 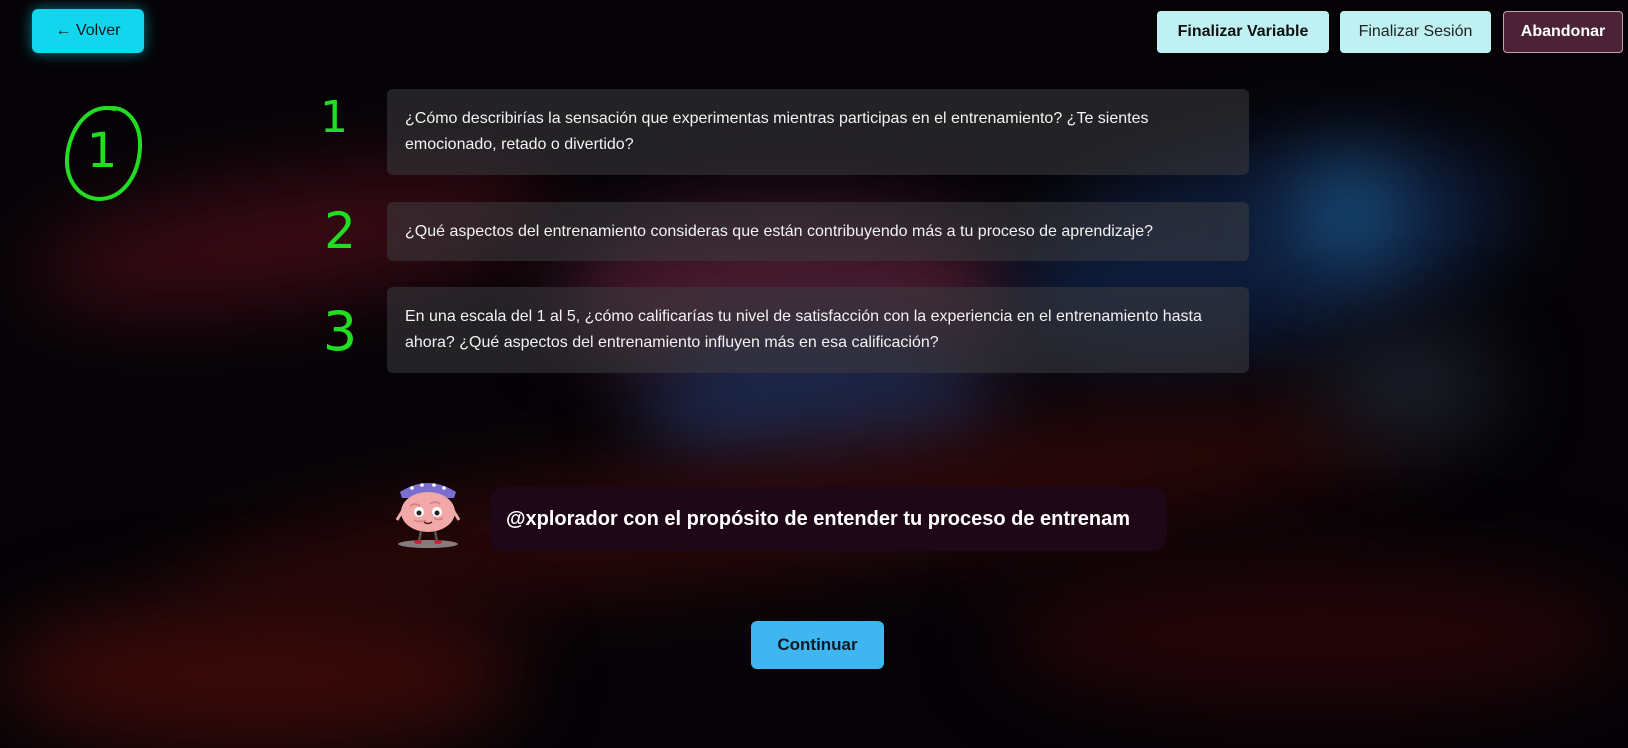 What do you see at coordinates (88, 31) in the screenshot?
I see `back-button: ← Volver` at bounding box center [88, 31].